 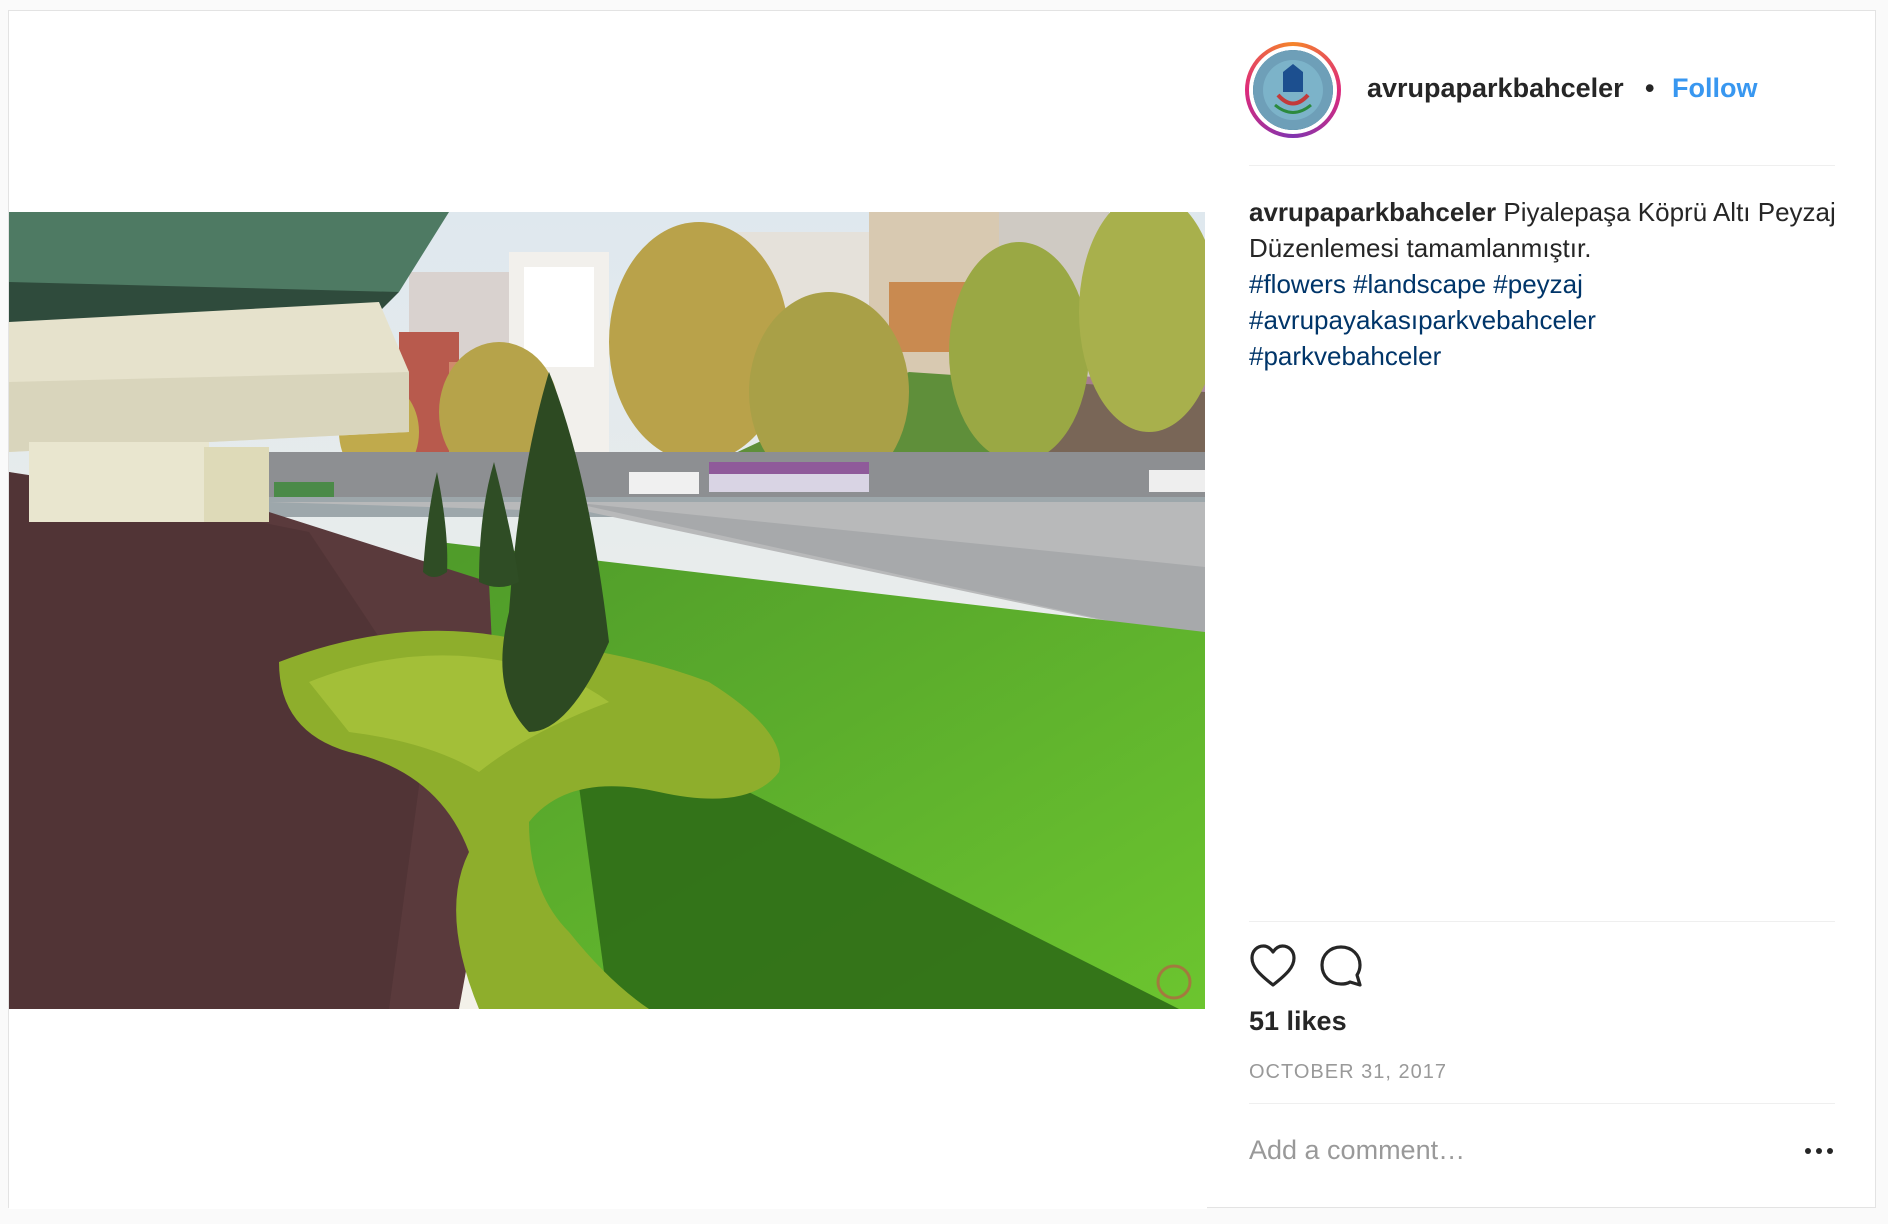 What do you see at coordinates (1345, 356) in the screenshot?
I see `hashtag-link: #parkvebahceler` at bounding box center [1345, 356].